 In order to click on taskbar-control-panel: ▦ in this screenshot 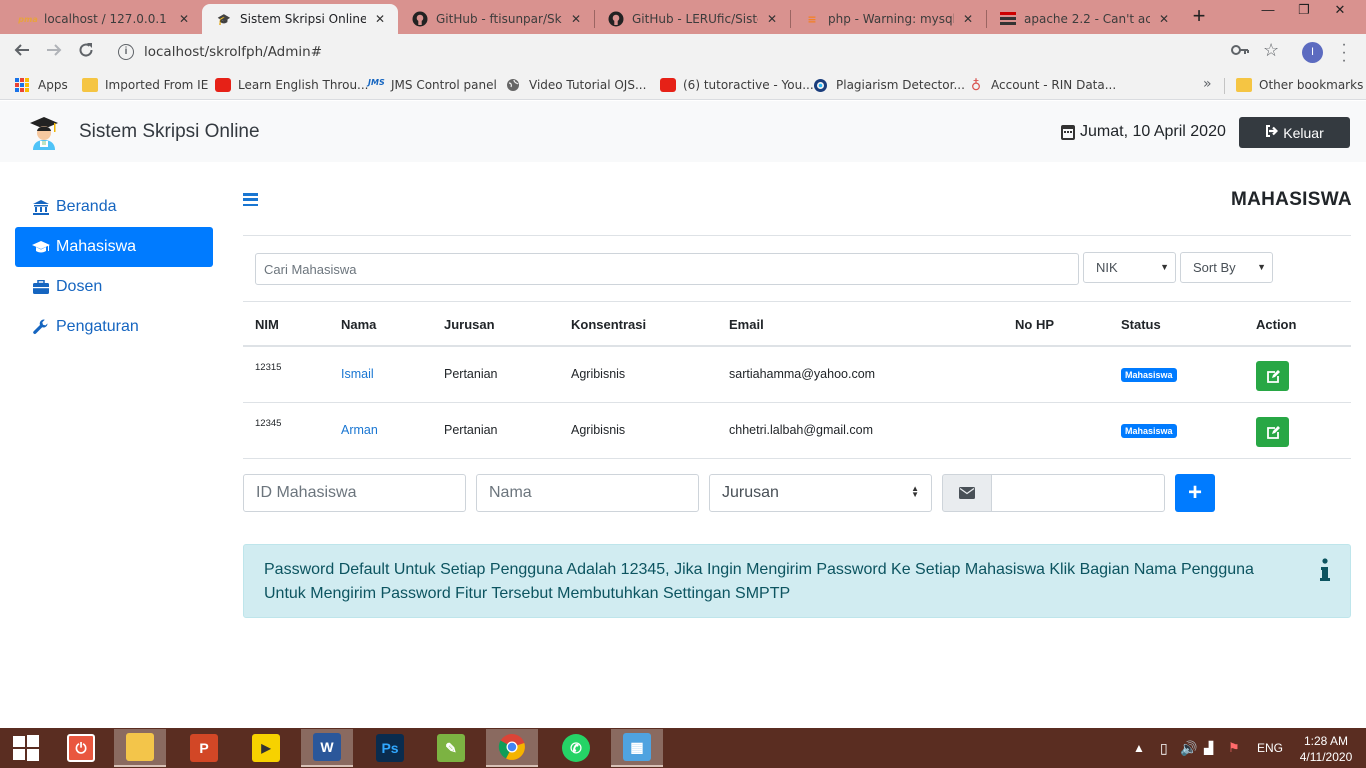, I will do `click(637, 748)`.